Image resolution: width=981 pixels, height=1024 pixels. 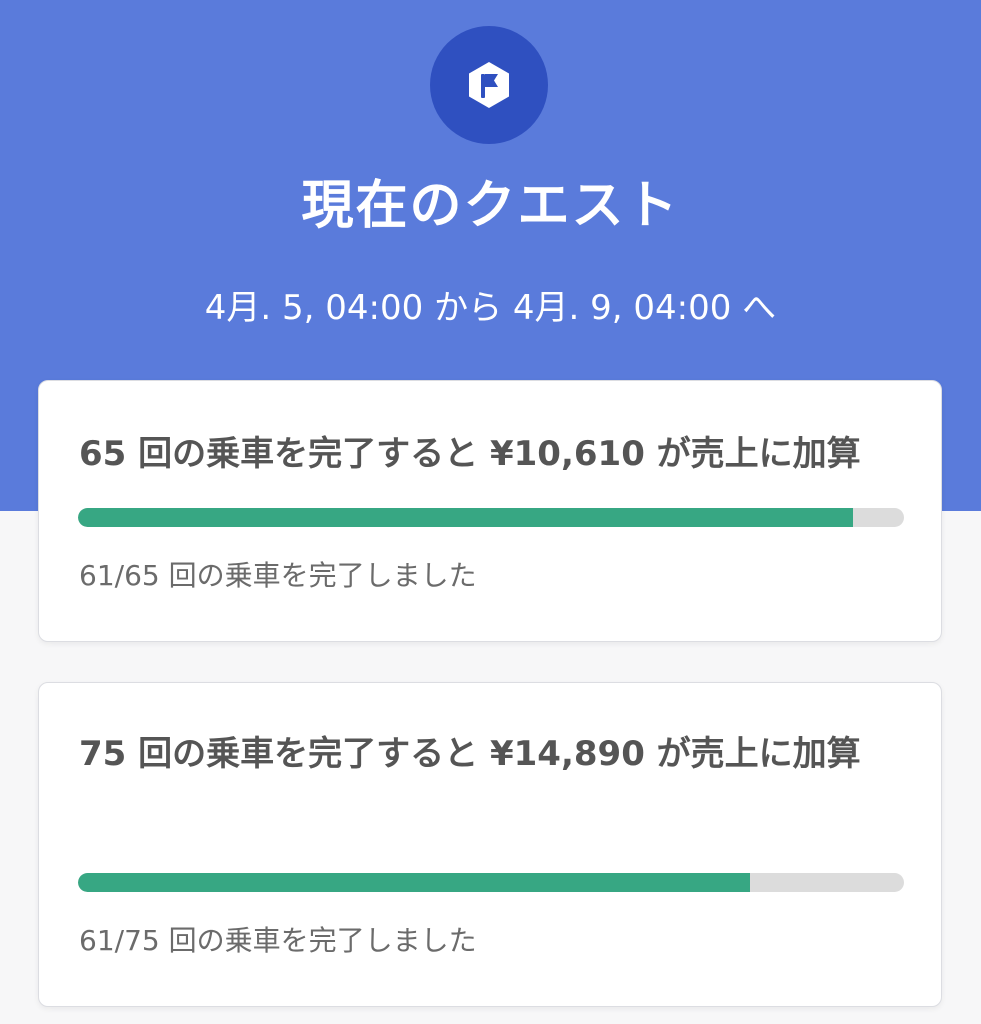 I want to click on quest-badge, so click(x=489, y=85).